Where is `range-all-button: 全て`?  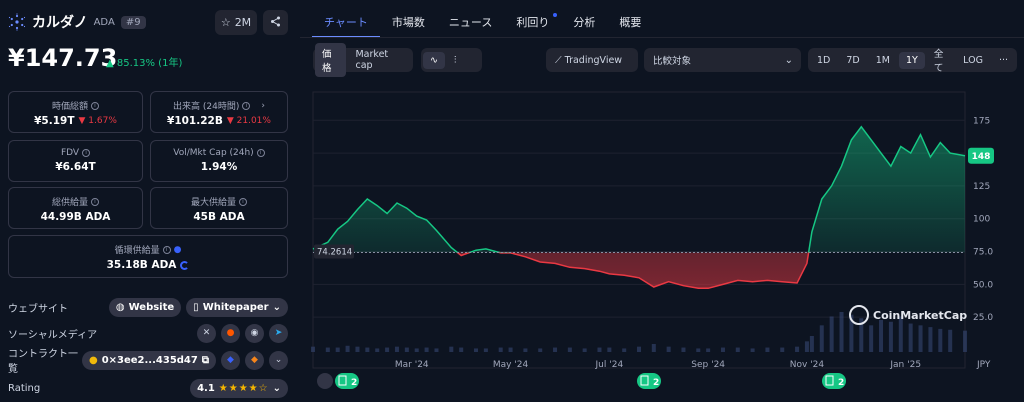
range-all-button: 全て is located at coordinates (940, 60).